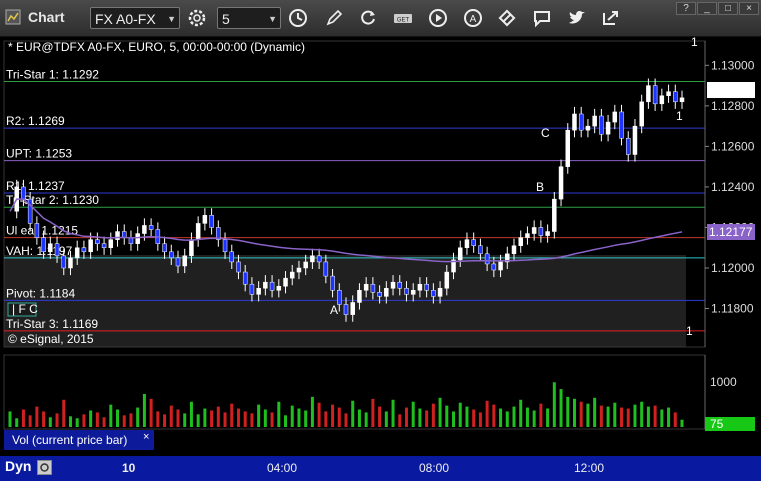 This screenshot has height=481, width=761. Describe the element at coordinates (298, 18) in the screenshot. I see `clock-icon` at that location.